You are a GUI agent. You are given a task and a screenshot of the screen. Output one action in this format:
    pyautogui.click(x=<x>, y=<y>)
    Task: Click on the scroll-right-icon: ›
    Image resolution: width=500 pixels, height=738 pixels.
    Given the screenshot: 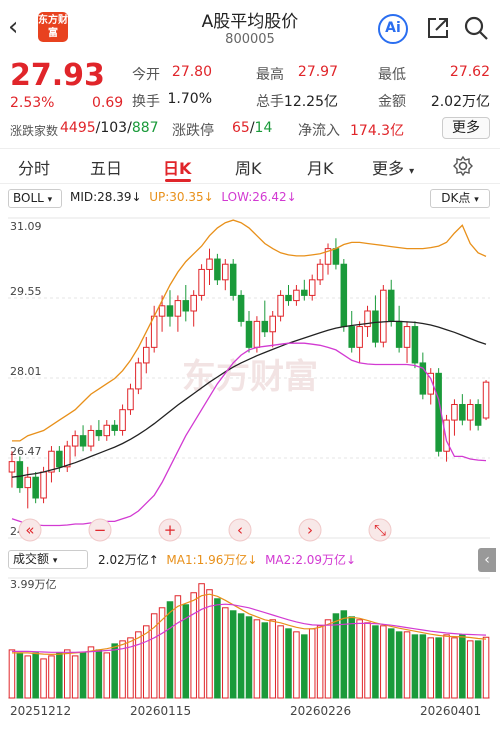 What is the action you would take?
    pyautogui.click(x=310, y=530)
    